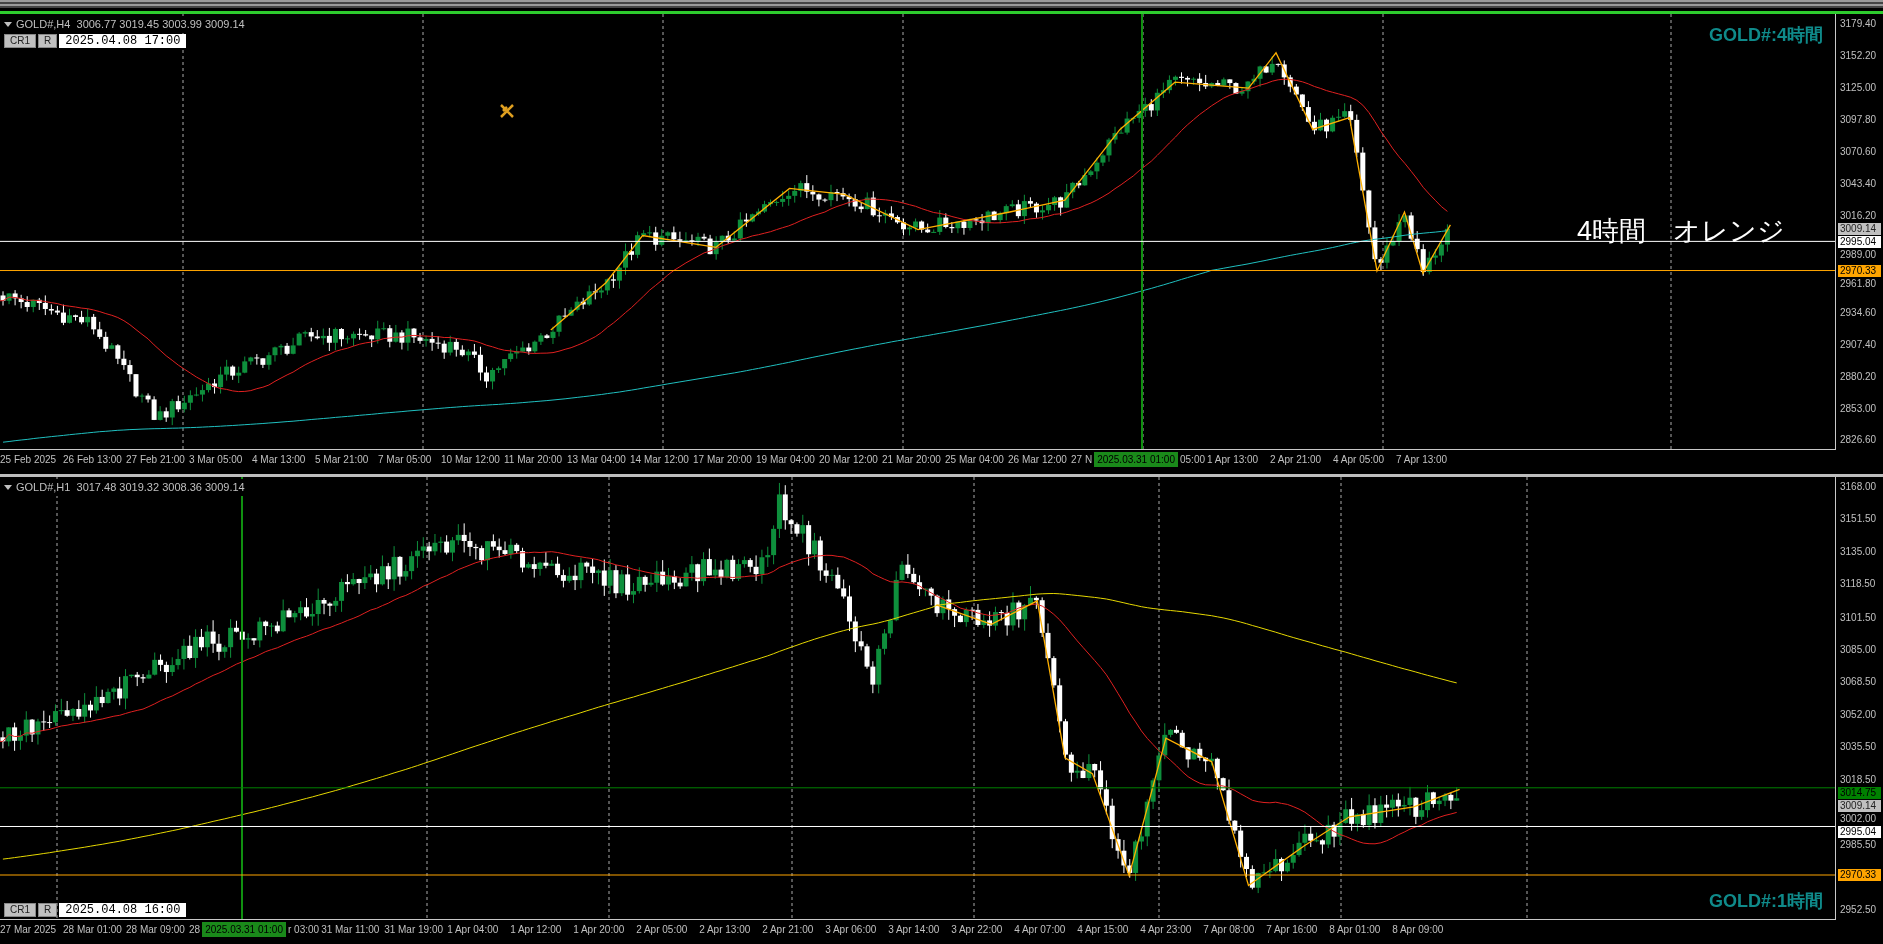  What do you see at coordinates (1292, 929) in the screenshot?
I see `time-label: 7 Apr 16:00` at bounding box center [1292, 929].